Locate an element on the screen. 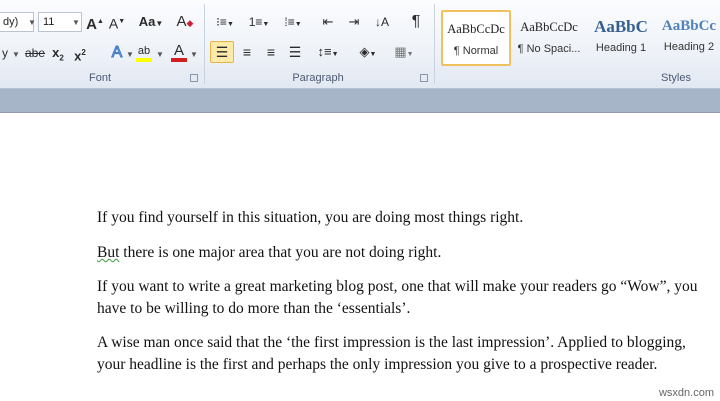 The image size is (720, 401). shading-icon: ◈ is located at coordinates (364, 51).